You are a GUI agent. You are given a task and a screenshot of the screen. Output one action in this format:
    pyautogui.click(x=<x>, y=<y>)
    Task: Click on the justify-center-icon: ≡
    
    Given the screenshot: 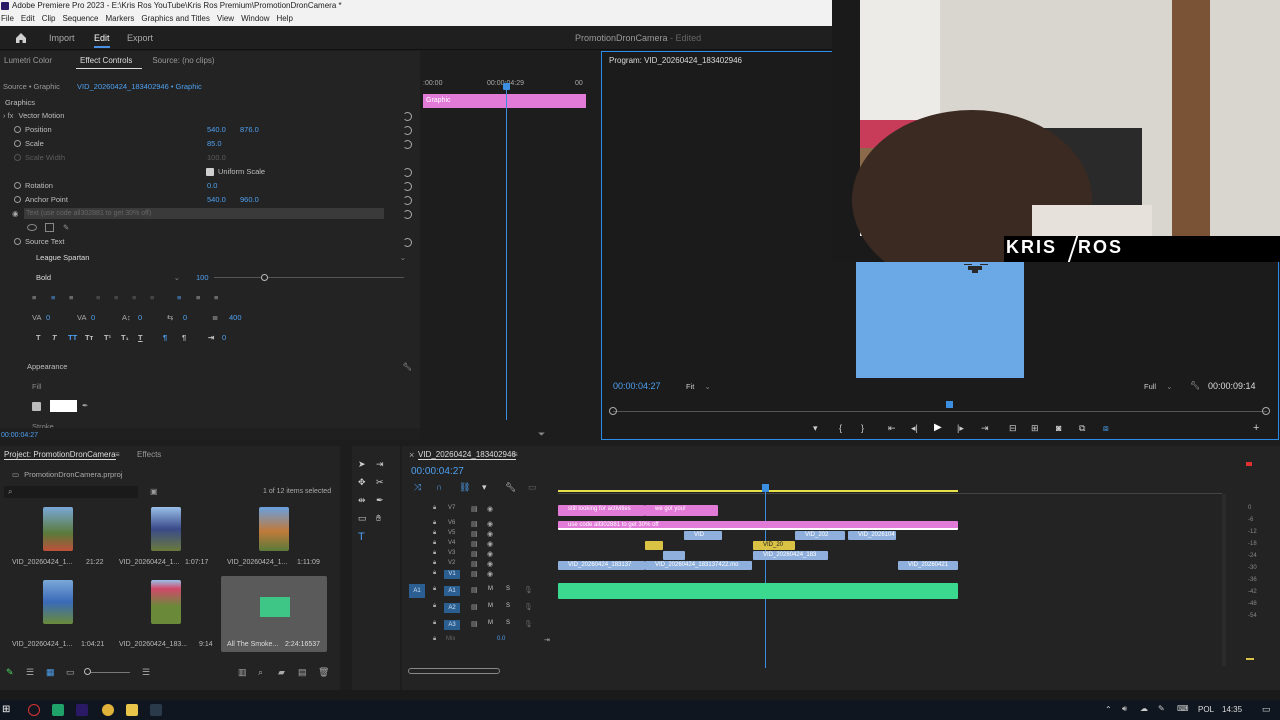 What is the action you would take?
    pyautogui.click(x=116, y=298)
    